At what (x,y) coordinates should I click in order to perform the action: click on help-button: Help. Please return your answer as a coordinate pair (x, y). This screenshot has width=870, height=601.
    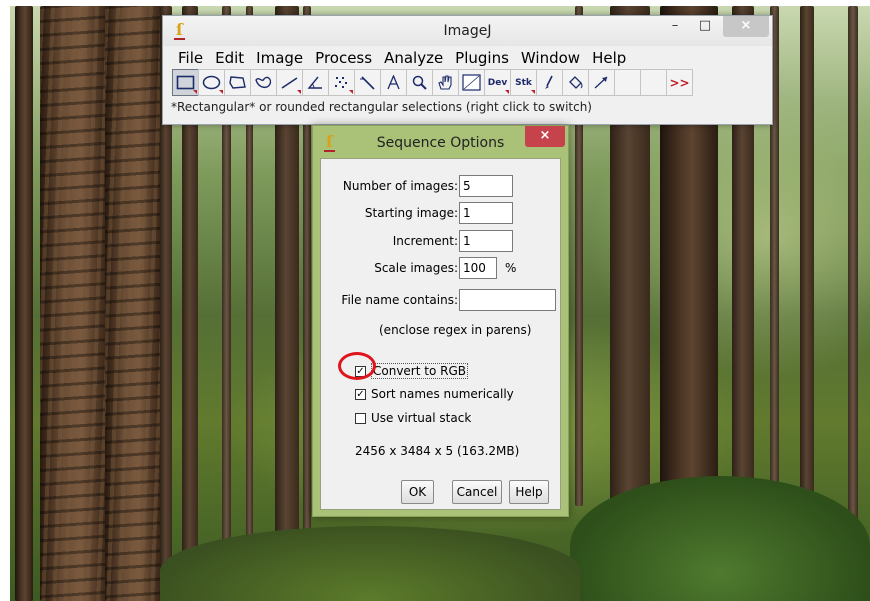
    Looking at the image, I should click on (529, 492).